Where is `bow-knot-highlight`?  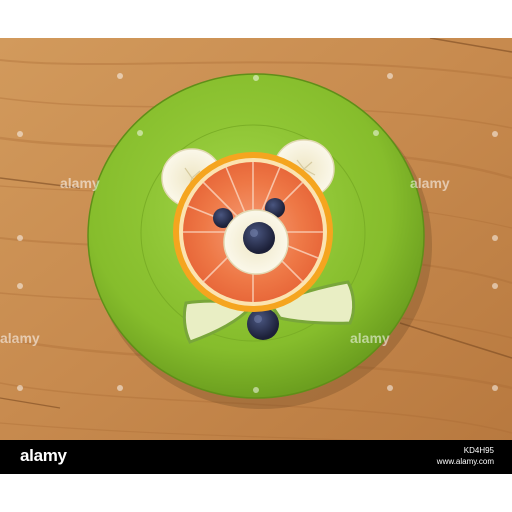
bow-knot-highlight is located at coordinates (258, 319).